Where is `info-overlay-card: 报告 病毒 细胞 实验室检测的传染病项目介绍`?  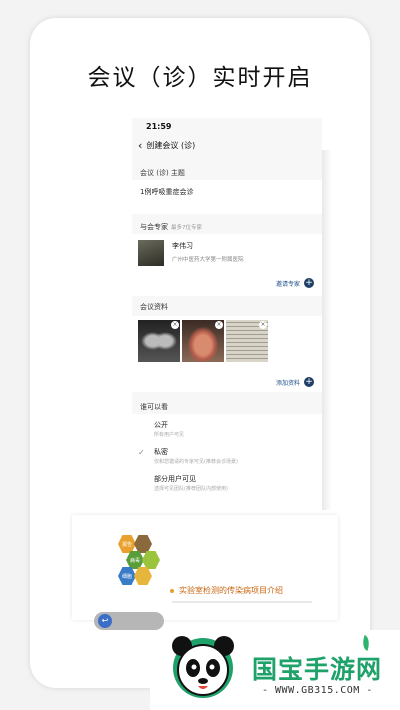 info-overlay-card: 报告 病毒 细胞 实验室检测的传染病项目介绍 is located at coordinates (205, 567).